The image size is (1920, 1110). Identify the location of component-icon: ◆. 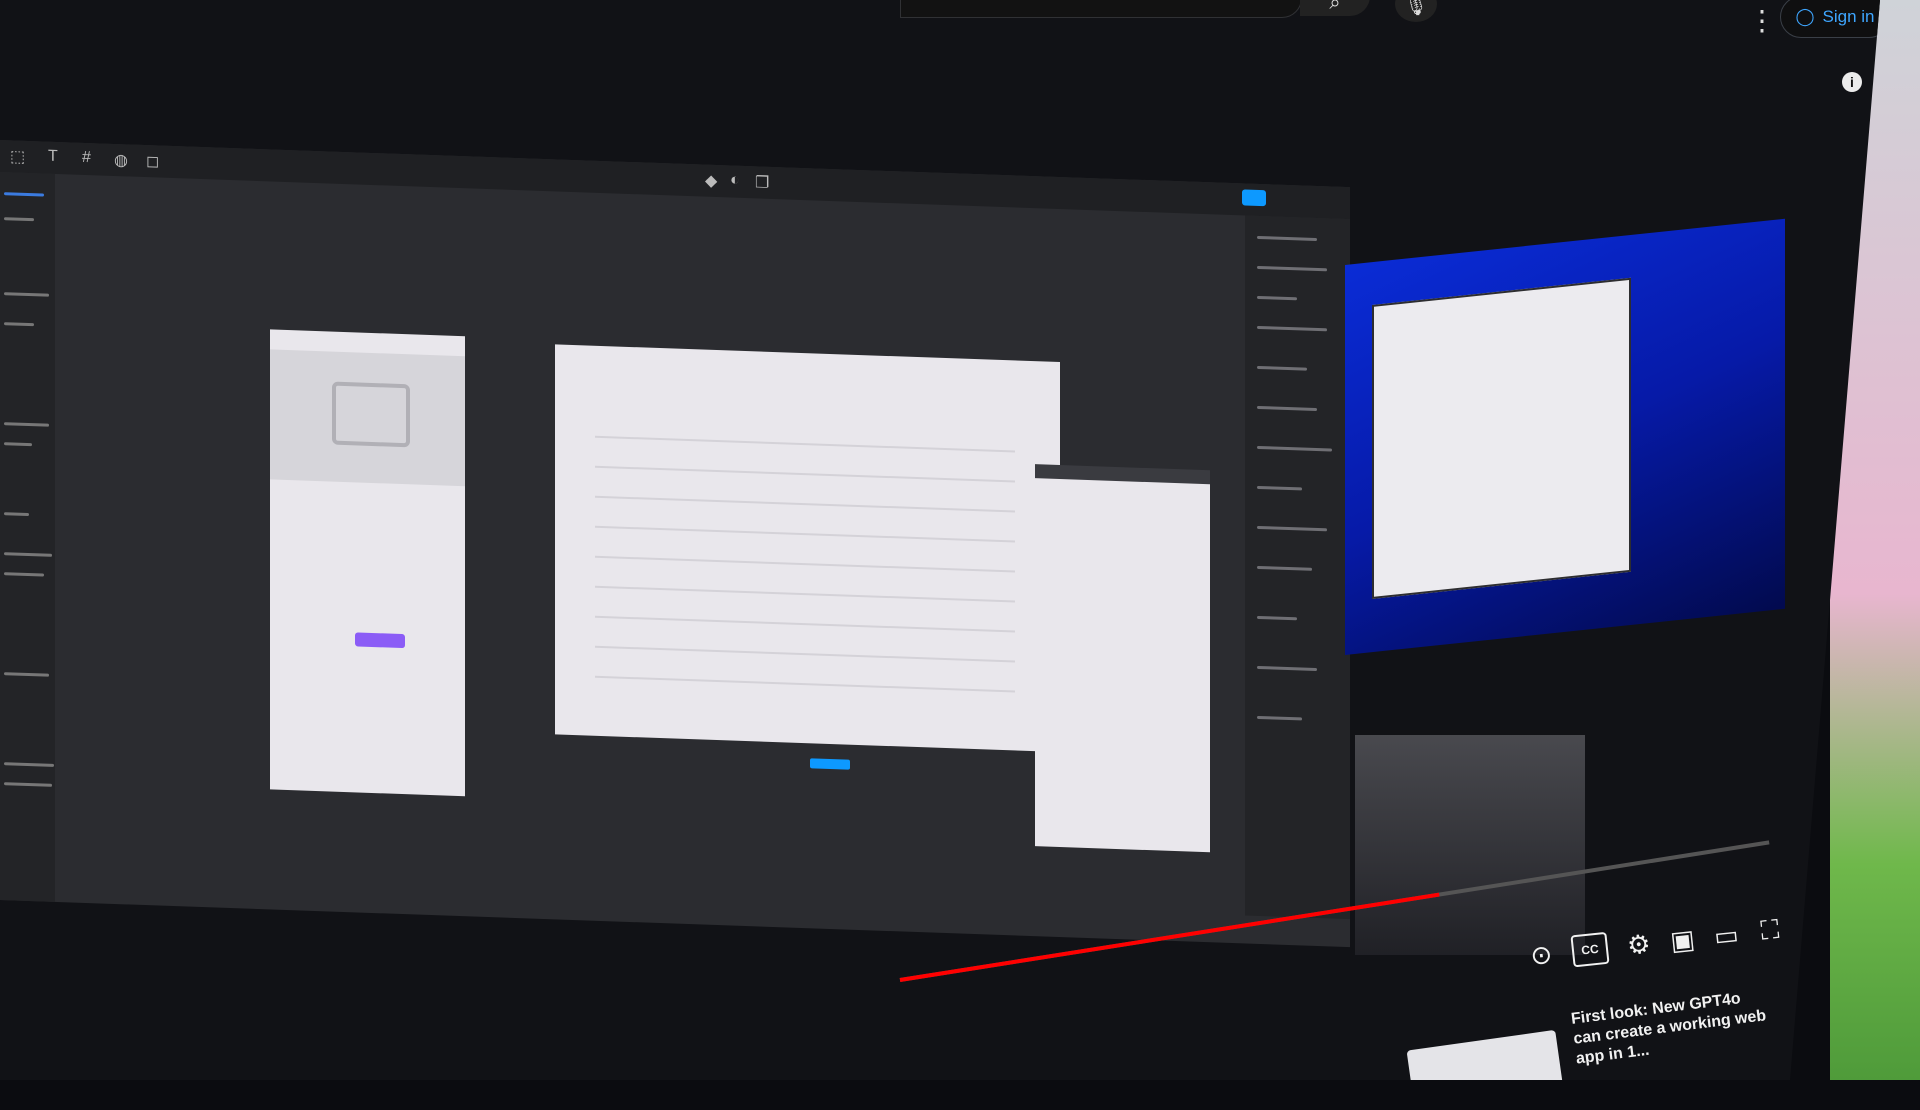
(711, 181).